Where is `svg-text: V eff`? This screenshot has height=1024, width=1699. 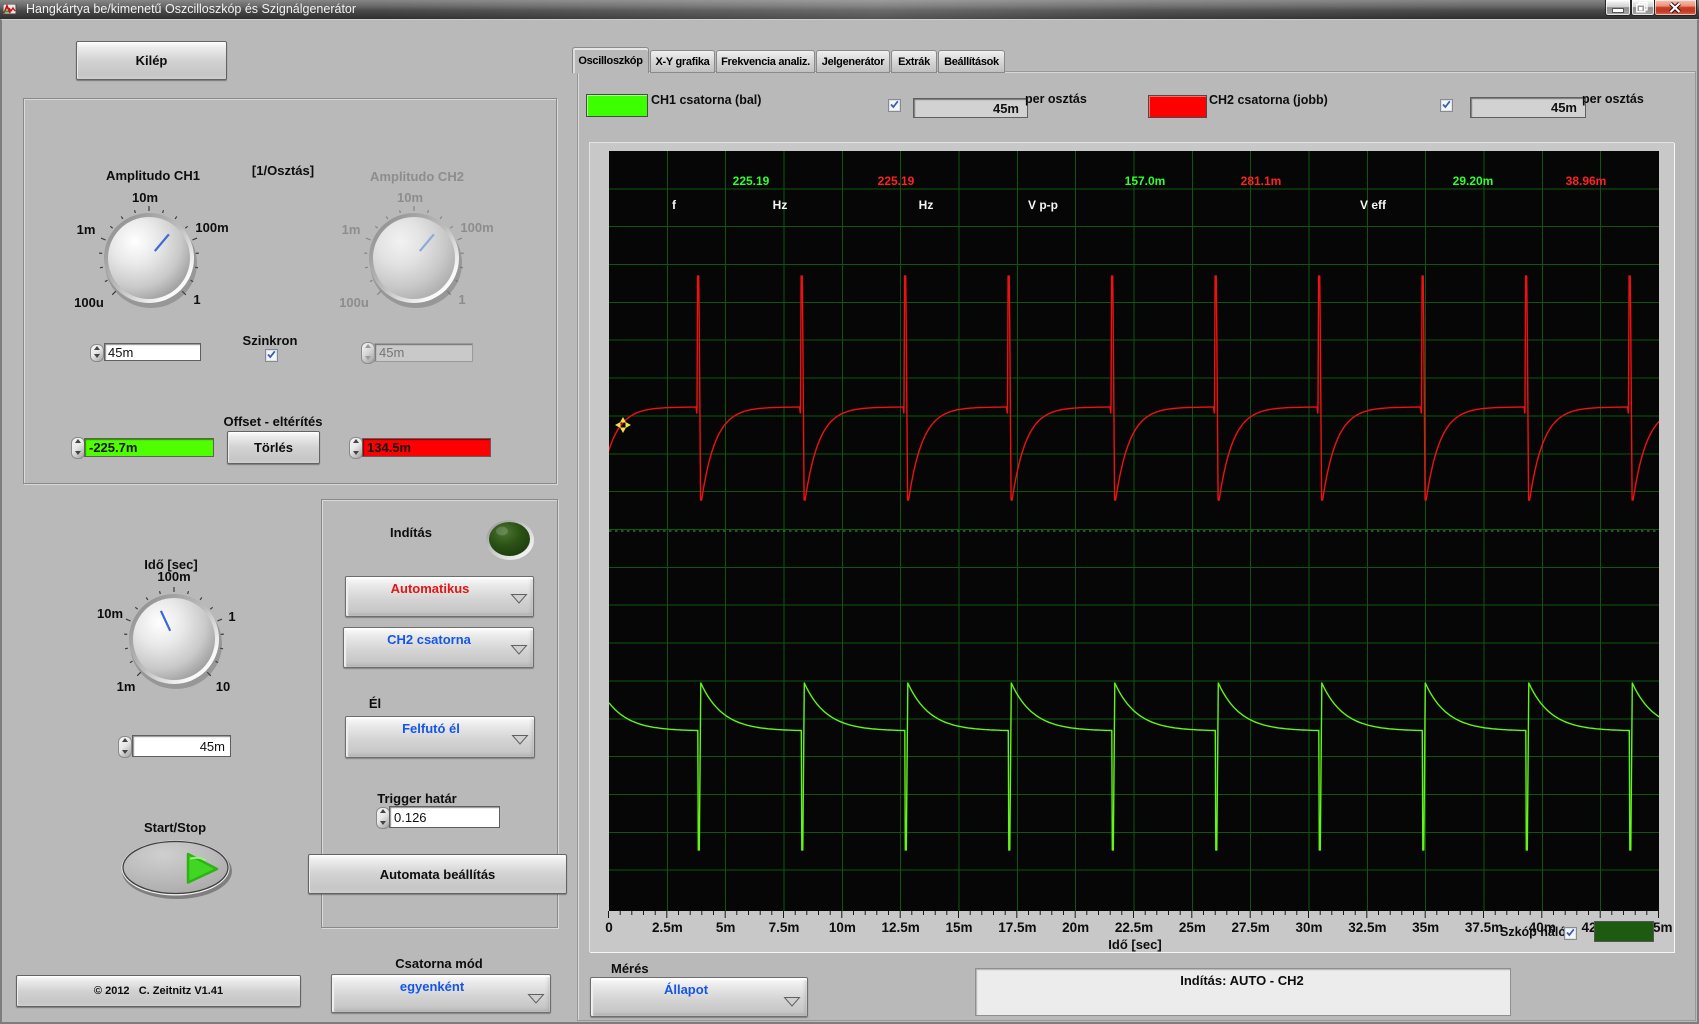 svg-text: V eff is located at coordinates (1373, 205).